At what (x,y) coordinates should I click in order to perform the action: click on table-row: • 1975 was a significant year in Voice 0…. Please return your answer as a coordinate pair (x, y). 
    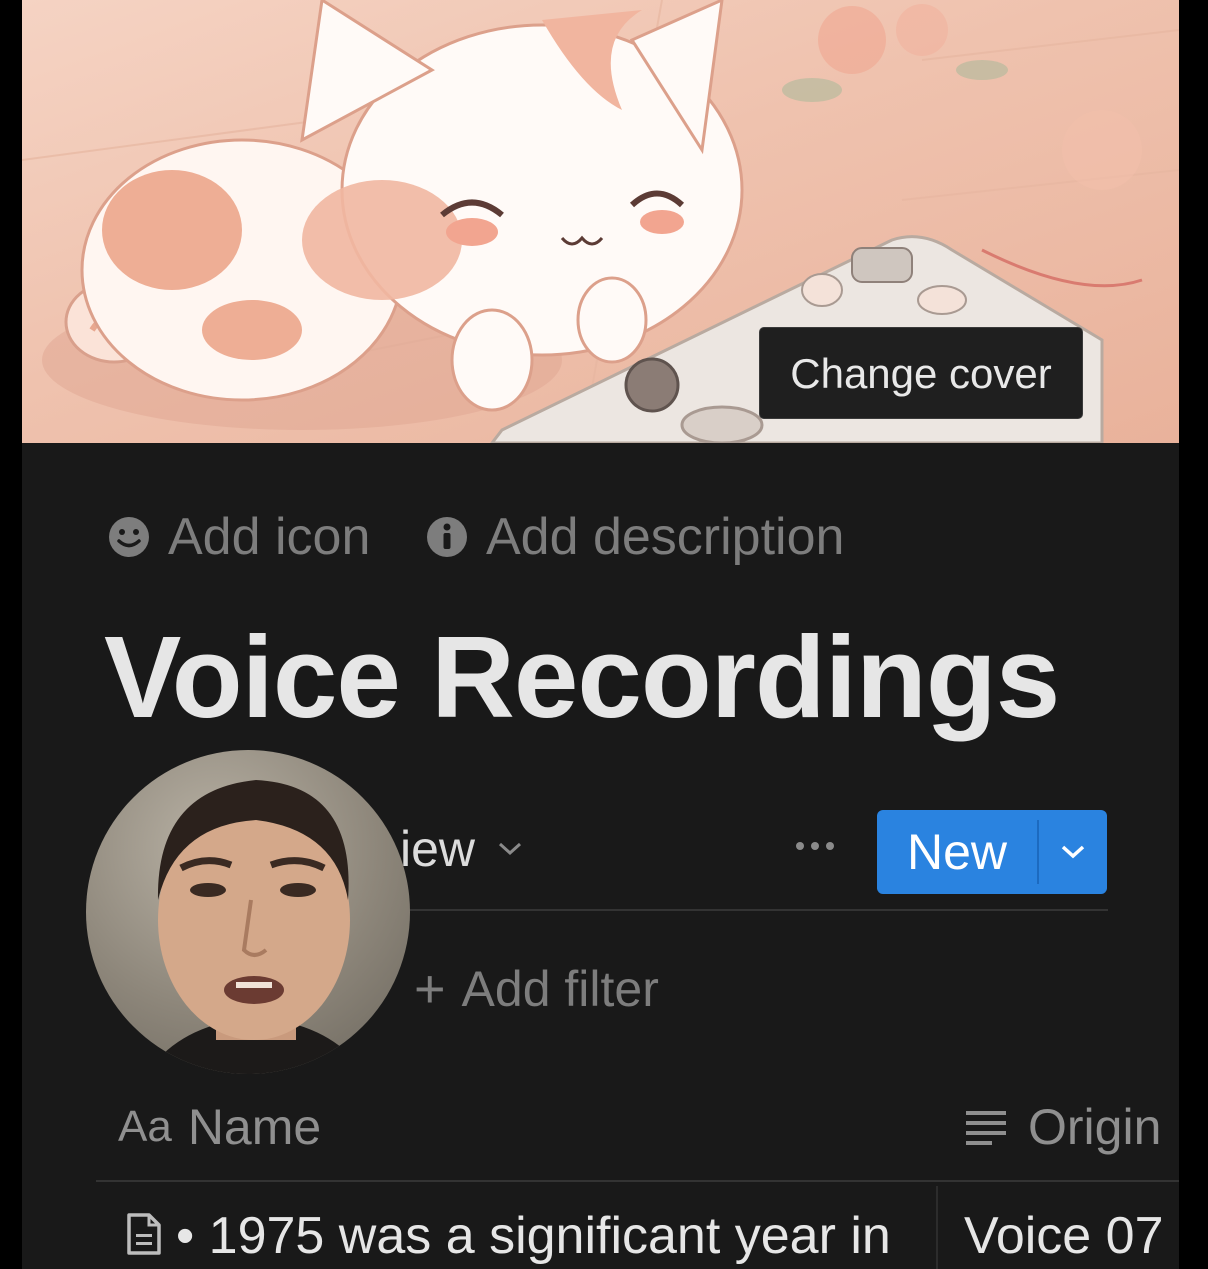
    Looking at the image, I should click on (637, 1227).